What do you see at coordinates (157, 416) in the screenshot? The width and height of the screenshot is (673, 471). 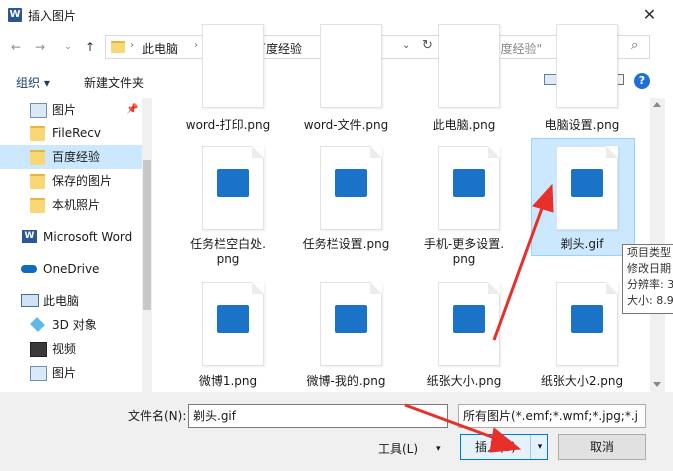 I see `filename-label: 文件名(N):` at bounding box center [157, 416].